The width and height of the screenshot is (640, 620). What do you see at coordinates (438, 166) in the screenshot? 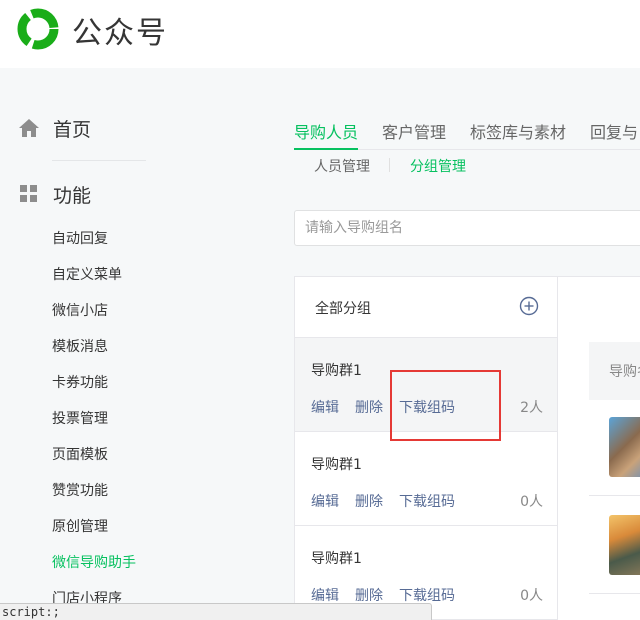
I see `subtab-group-management: 分组管理` at bounding box center [438, 166].